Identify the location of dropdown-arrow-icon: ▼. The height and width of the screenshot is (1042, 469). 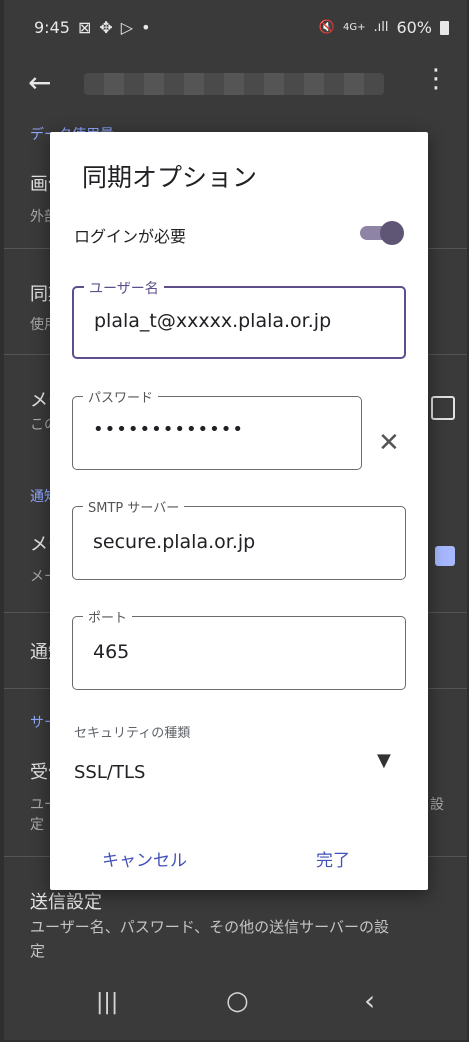
(384, 760).